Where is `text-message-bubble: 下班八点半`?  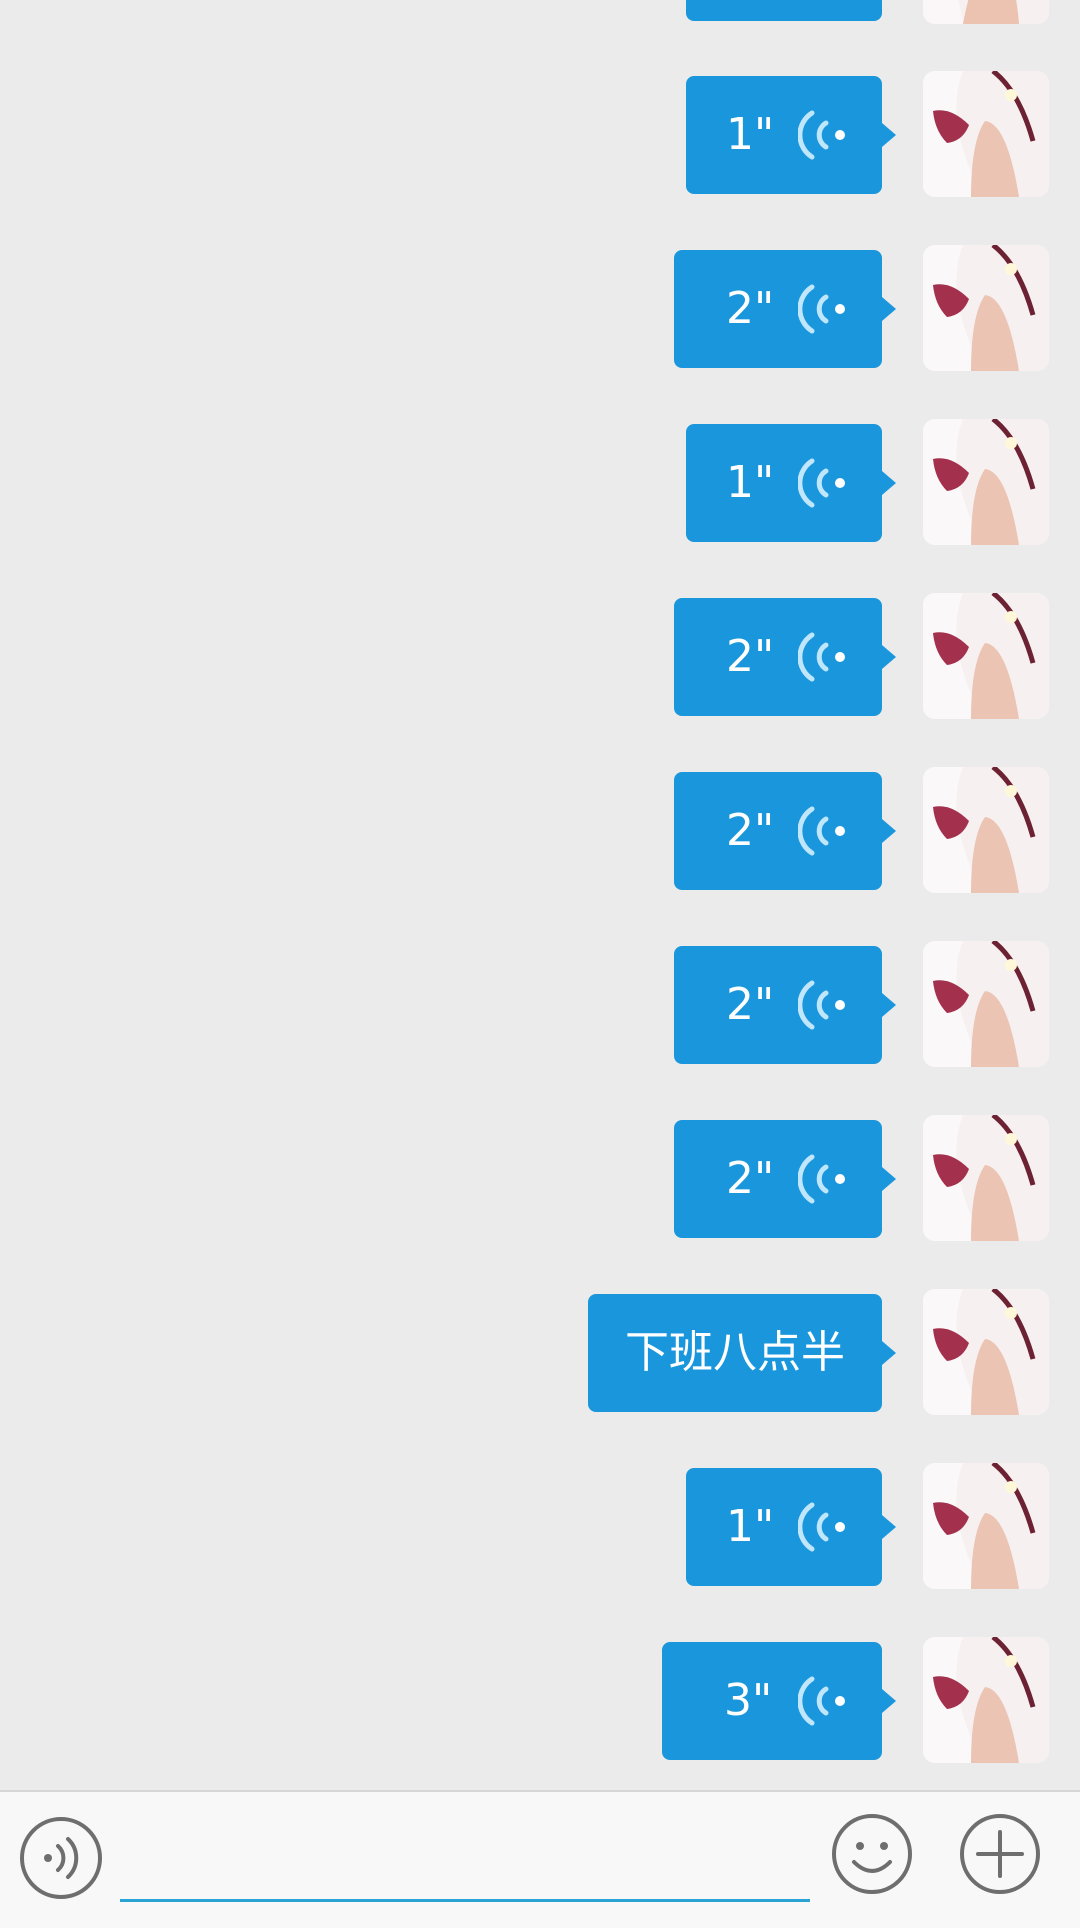
text-message-bubble: 下班八点半 is located at coordinates (742, 1353).